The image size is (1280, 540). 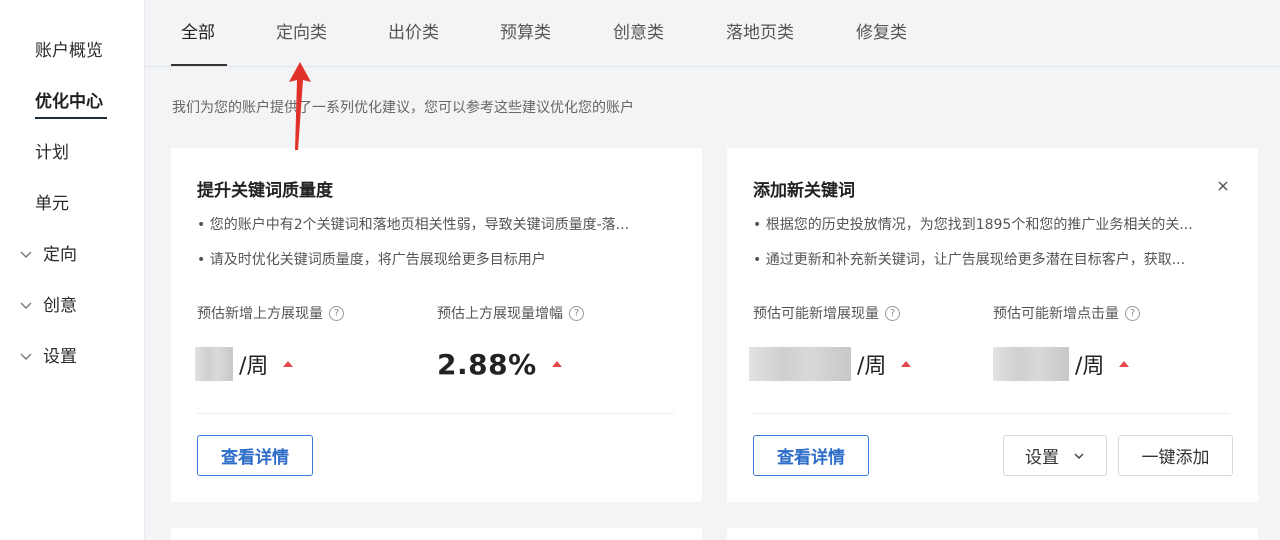 I want to click on metric-label: 预估上方展现量增幅 ?, so click(x=510, y=313).